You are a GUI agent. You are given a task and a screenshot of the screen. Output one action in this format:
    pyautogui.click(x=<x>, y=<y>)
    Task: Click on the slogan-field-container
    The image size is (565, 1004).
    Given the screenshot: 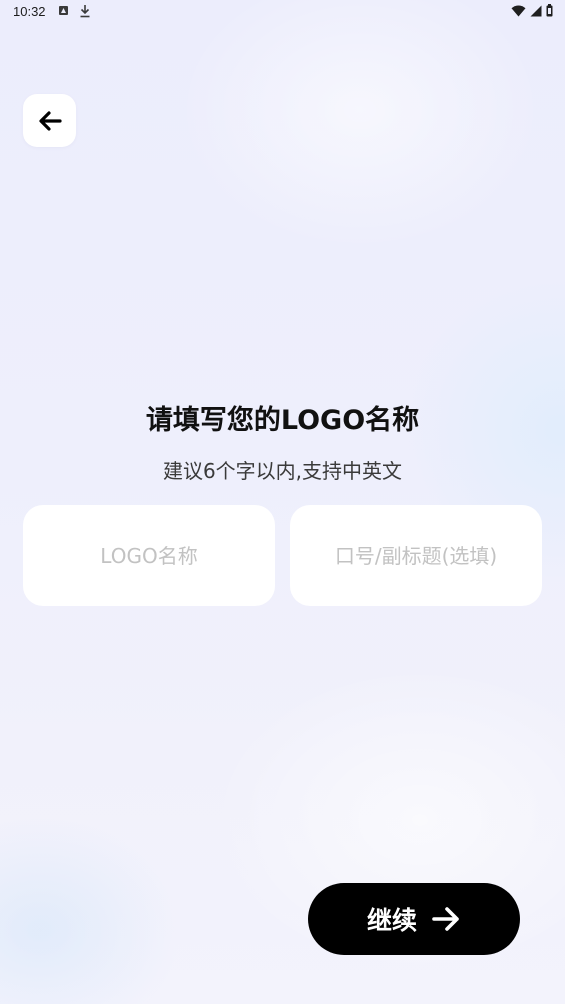 What is the action you would take?
    pyautogui.click(x=416, y=555)
    